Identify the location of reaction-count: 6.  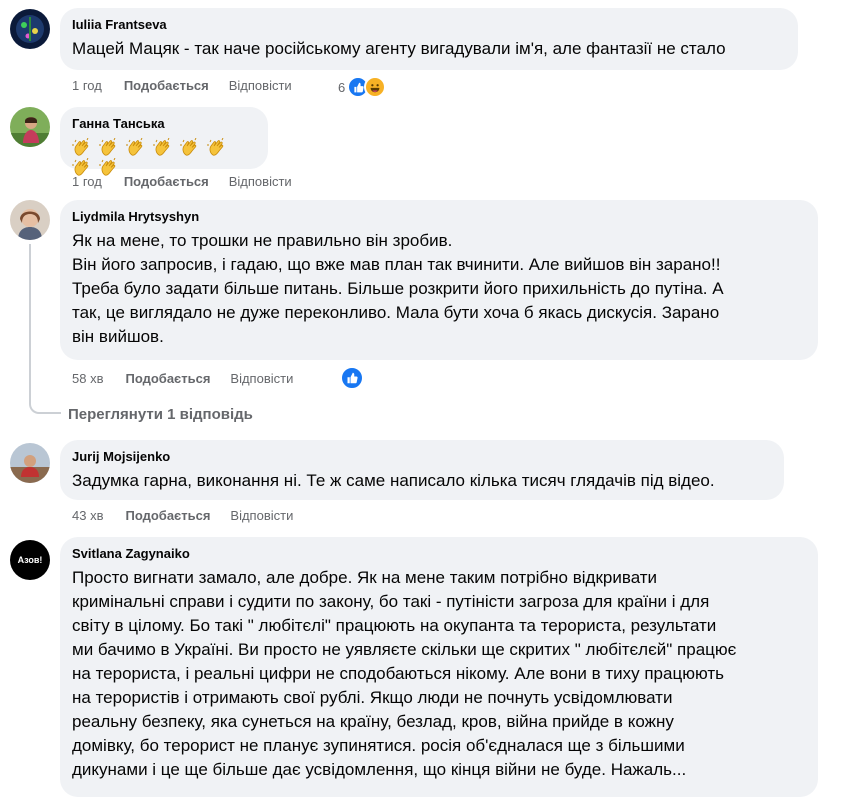
(342, 87).